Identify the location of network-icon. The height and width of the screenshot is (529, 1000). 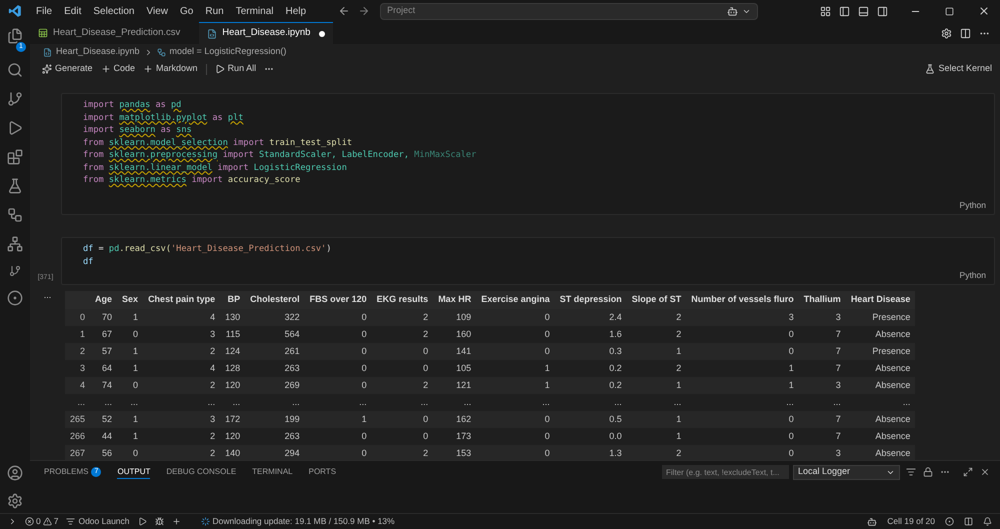
(15, 244).